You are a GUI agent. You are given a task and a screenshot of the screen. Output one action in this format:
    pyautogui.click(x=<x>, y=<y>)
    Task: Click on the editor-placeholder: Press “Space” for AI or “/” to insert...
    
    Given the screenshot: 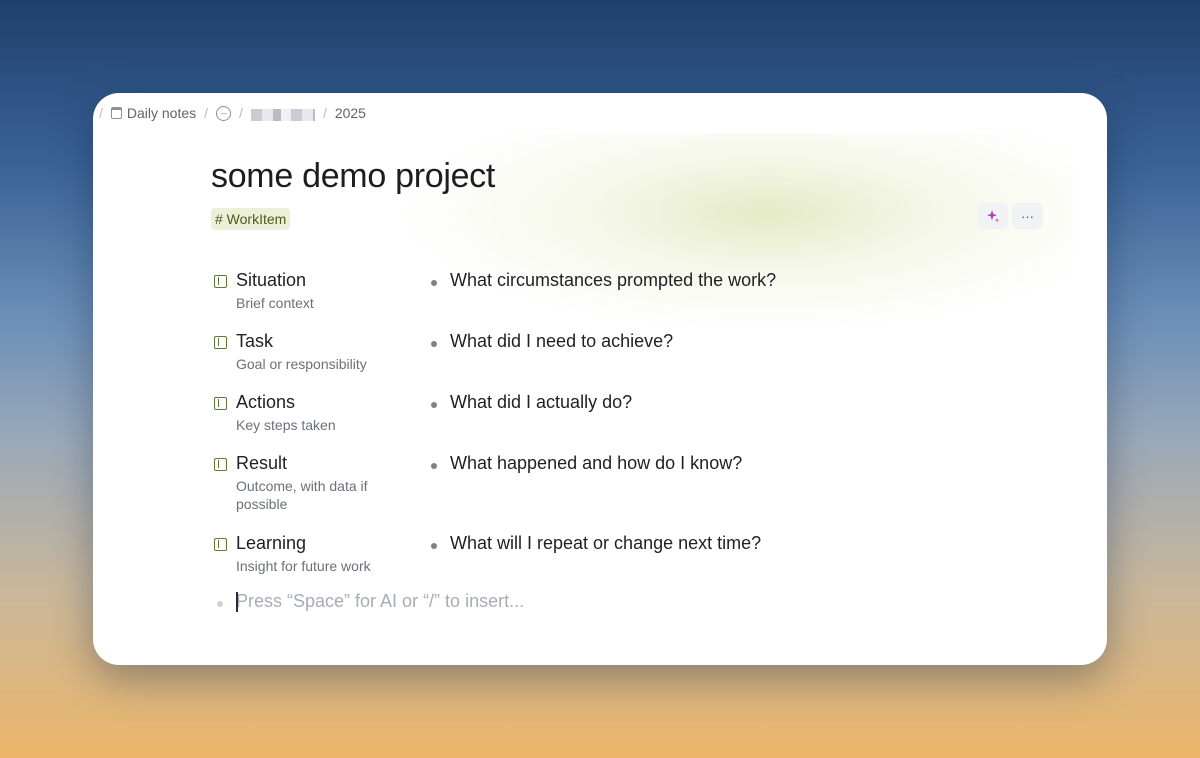 What is the action you would take?
    pyautogui.click(x=380, y=601)
    